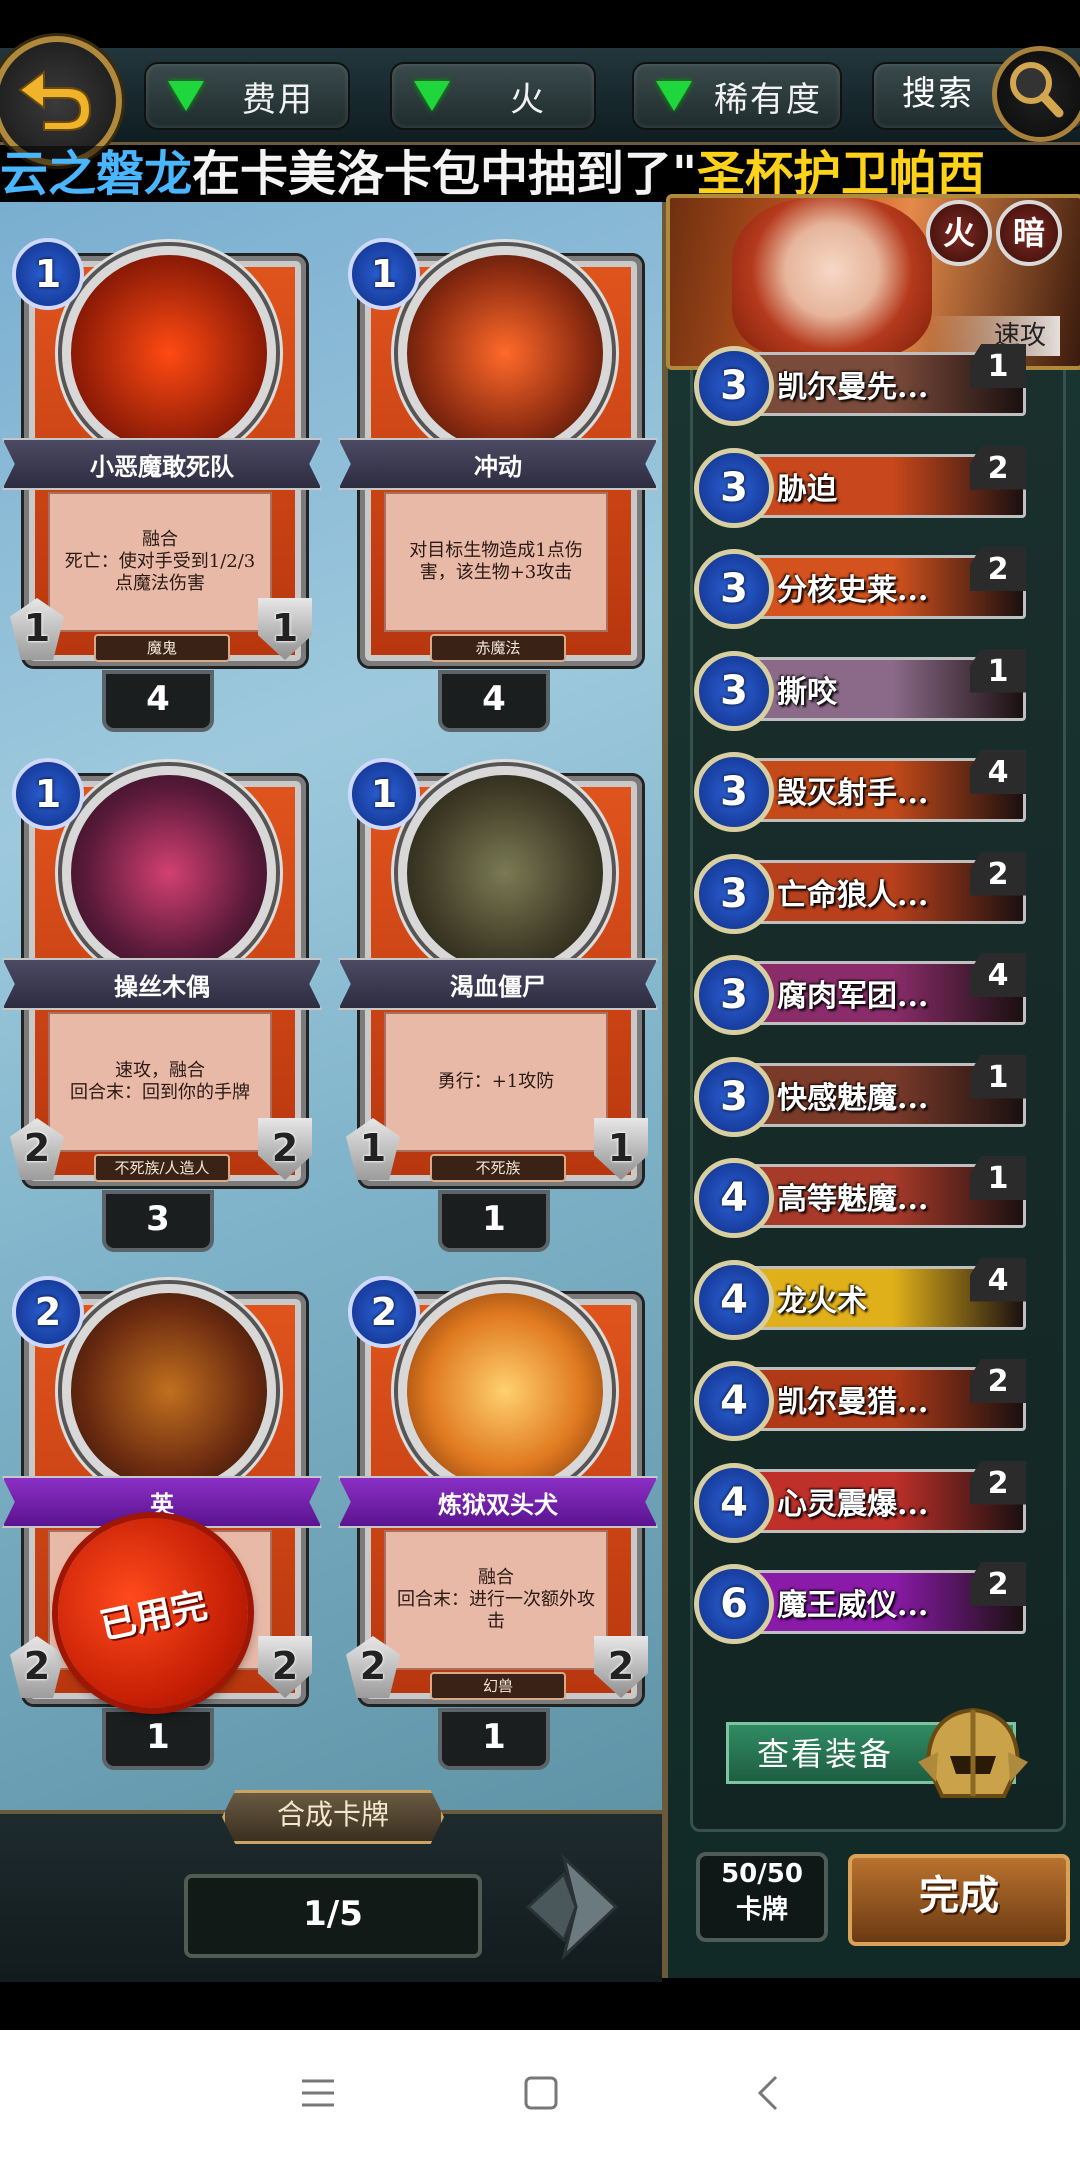  I want to click on helmet-icon, so click(973, 1756).